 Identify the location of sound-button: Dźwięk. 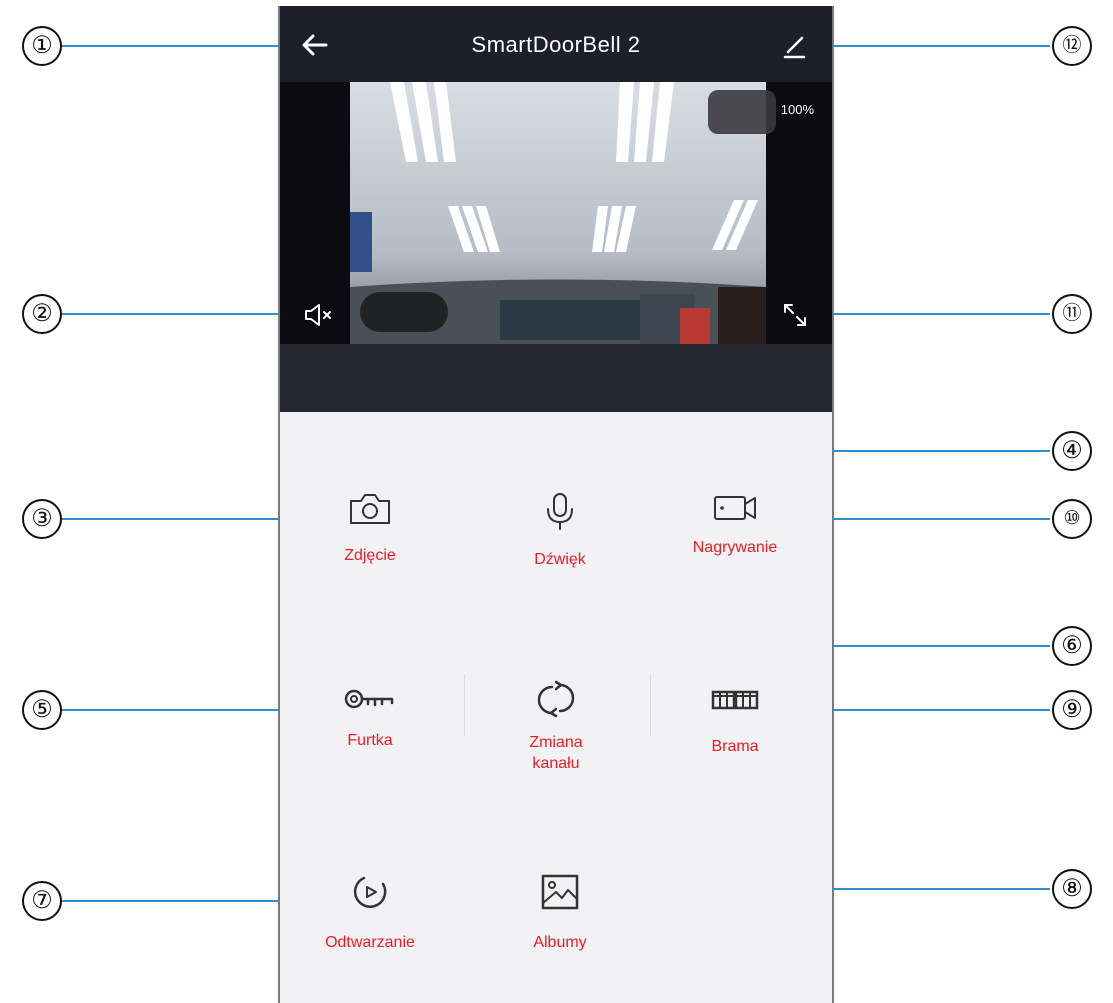
(560, 530).